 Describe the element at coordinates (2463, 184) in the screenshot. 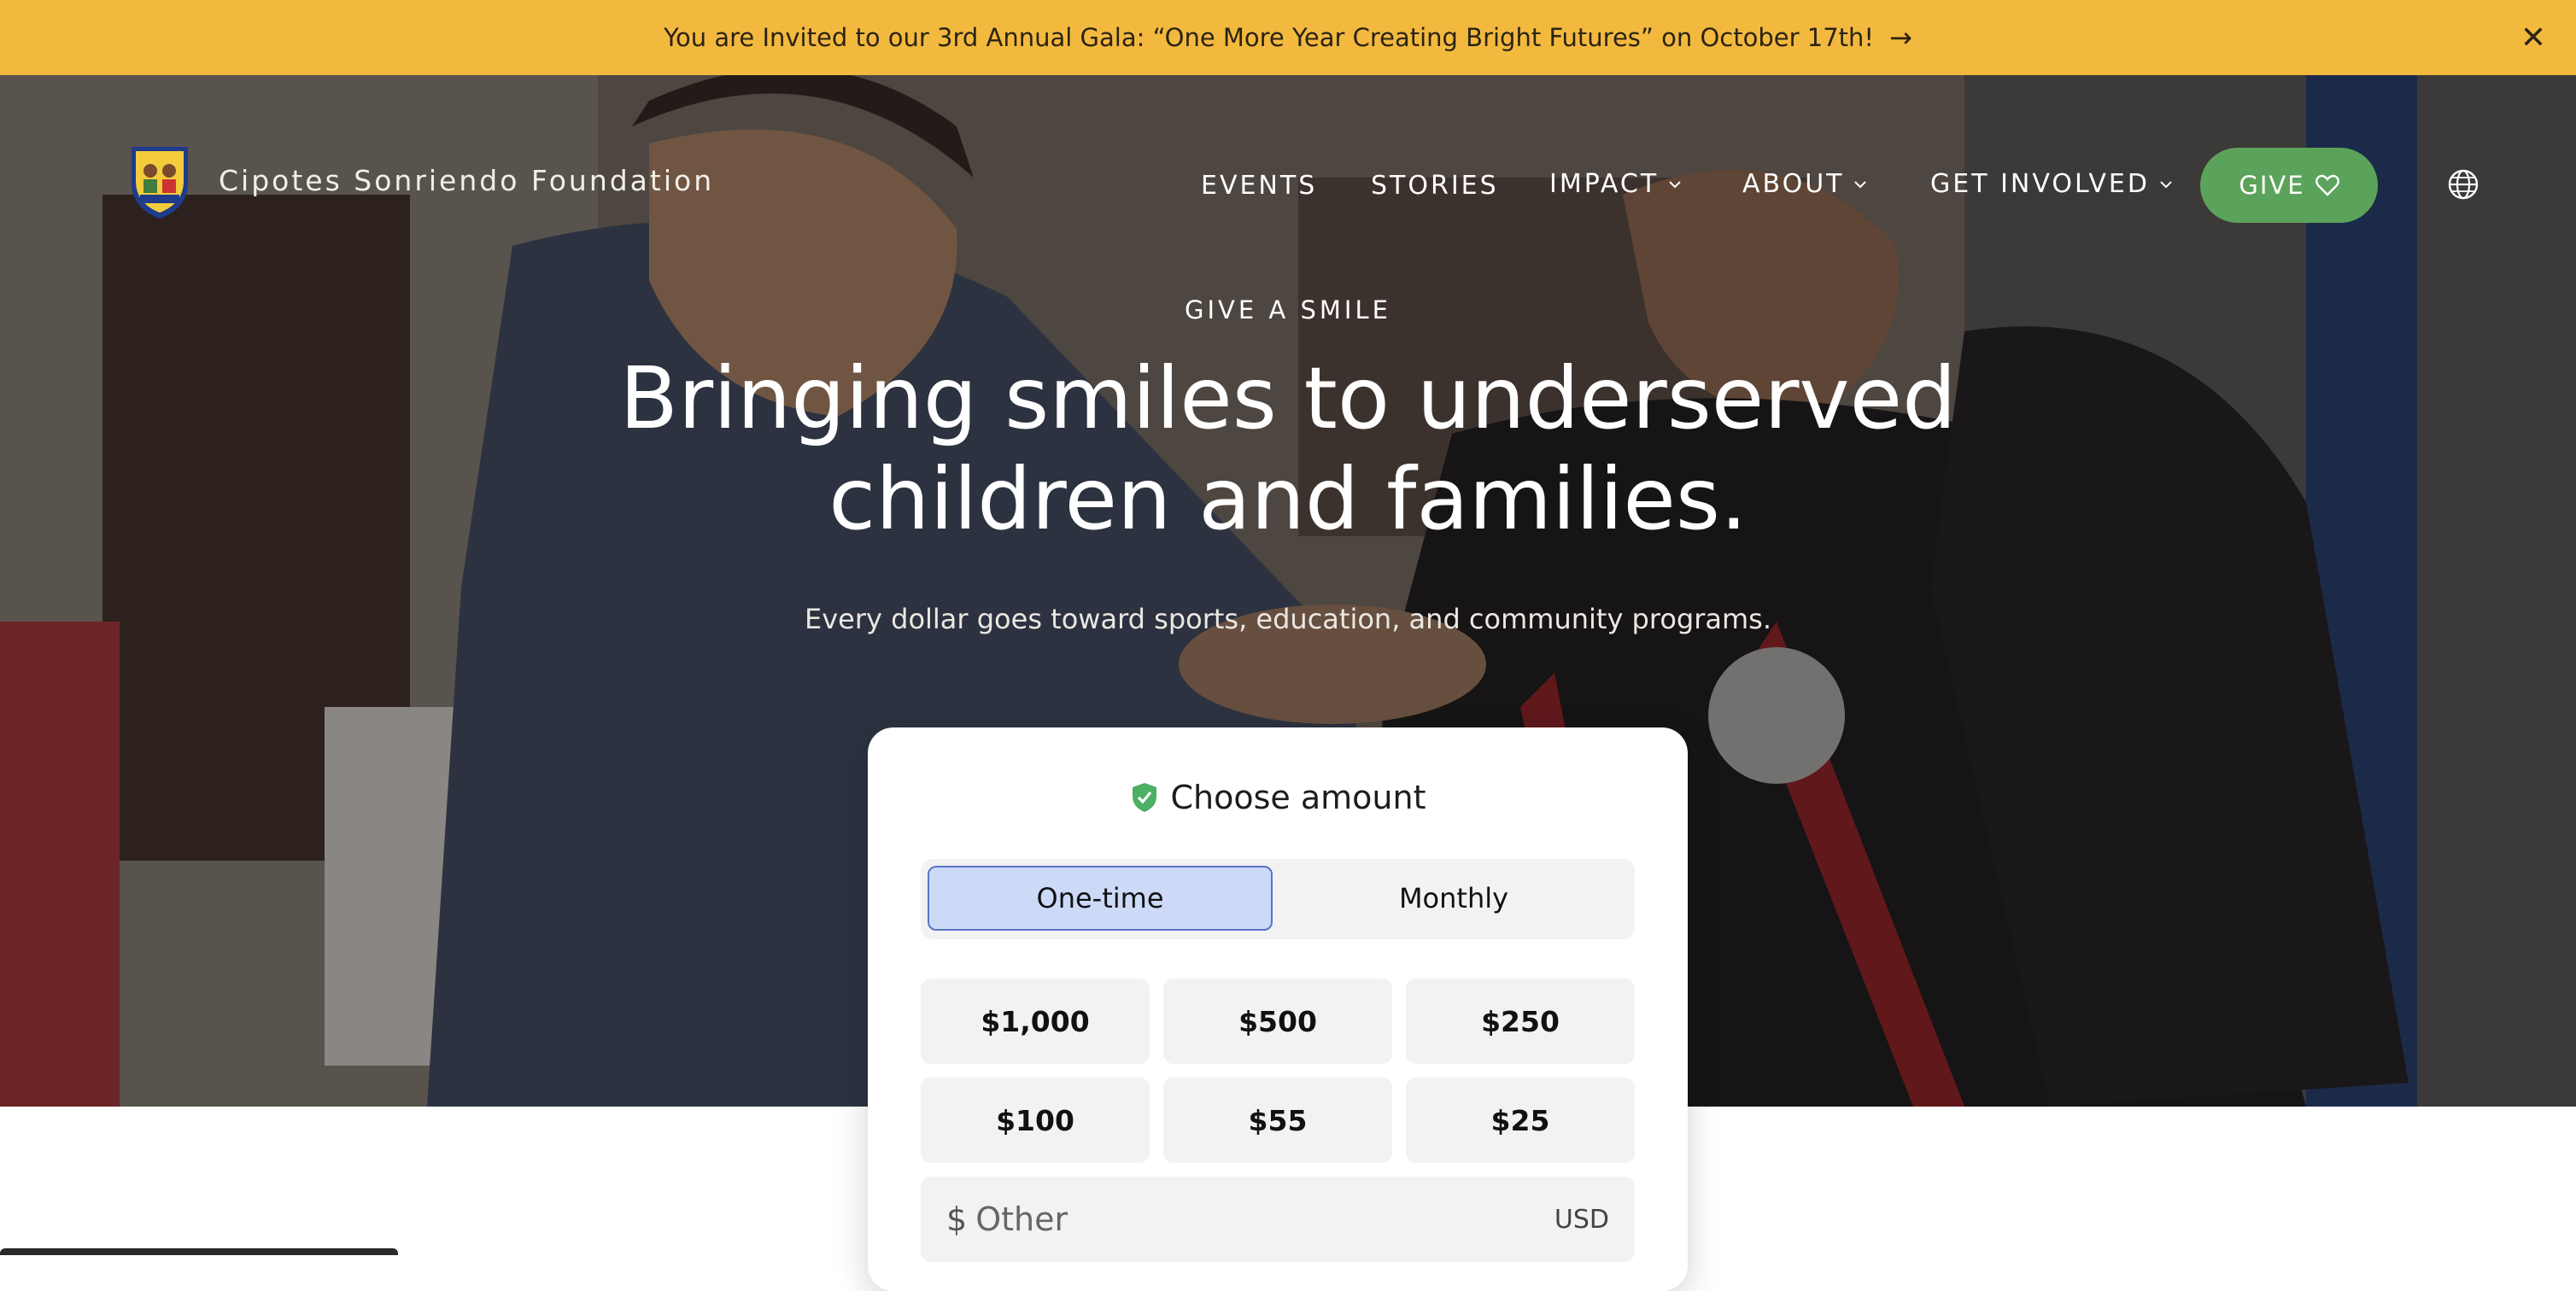

I see `globe-icon` at that location.